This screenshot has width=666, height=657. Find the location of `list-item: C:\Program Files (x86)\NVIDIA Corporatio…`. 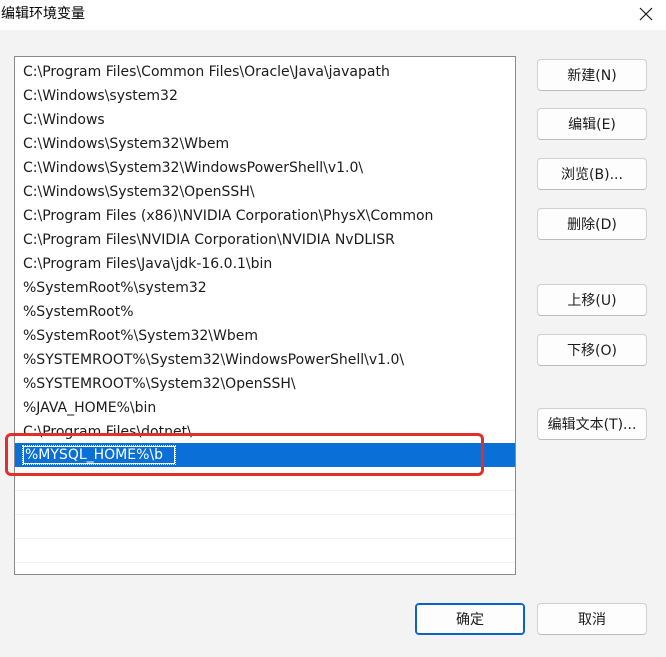

list-item: C:\Program Files (x86)\NVIDIA Corporatio… is located at coordinates (265, 216).